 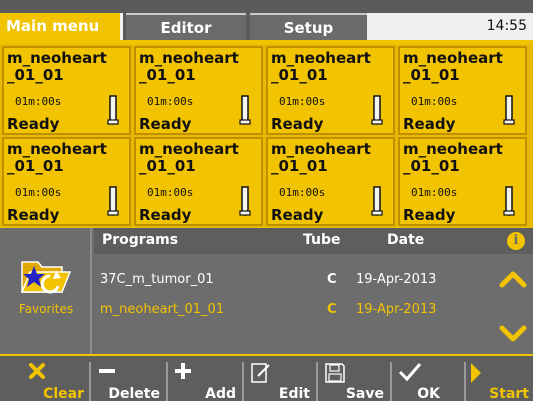 I want to click on top-bar: Main menu Editor Setup 14:55, so click(x=266, y=22).